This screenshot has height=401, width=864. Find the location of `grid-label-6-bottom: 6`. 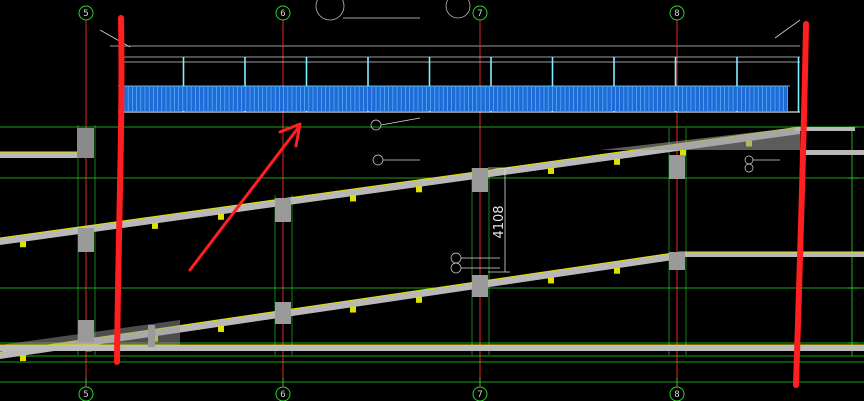

grid-label-6-bottom: 6 is located at coordinates (282, 395).